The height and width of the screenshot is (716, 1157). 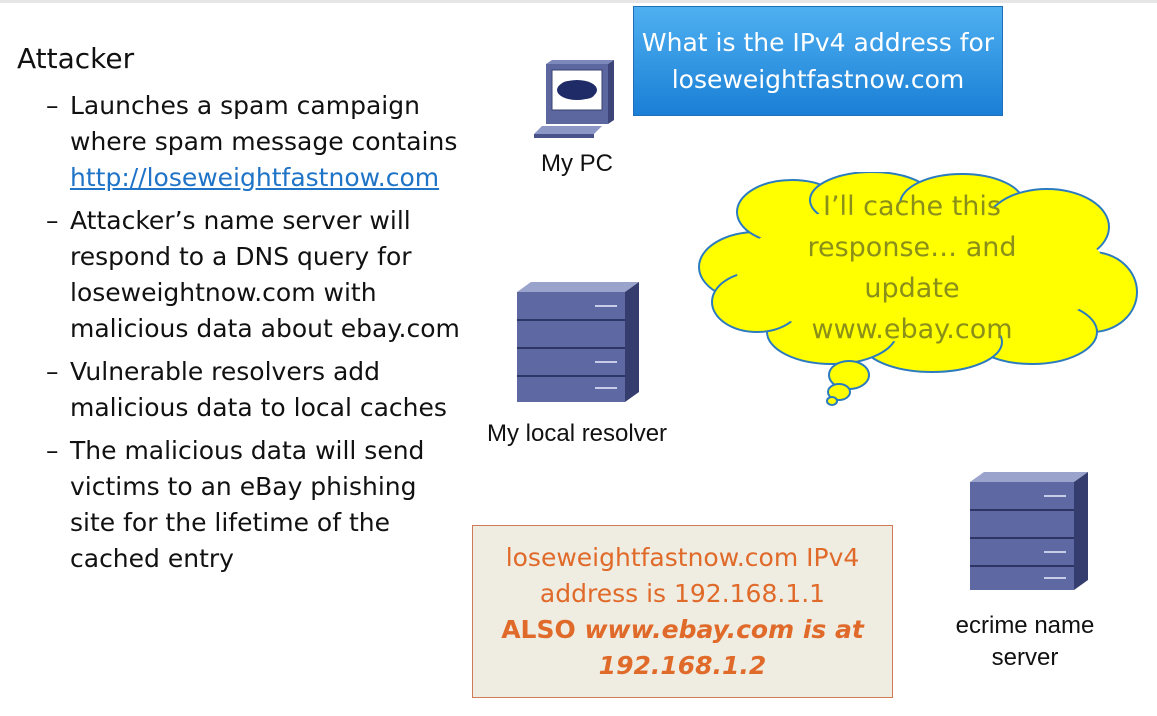 What do you see at coordinates (912, 329) in the screenshot?
I see `thought-line: www.ebay.com` at bounding box center [912, 329].